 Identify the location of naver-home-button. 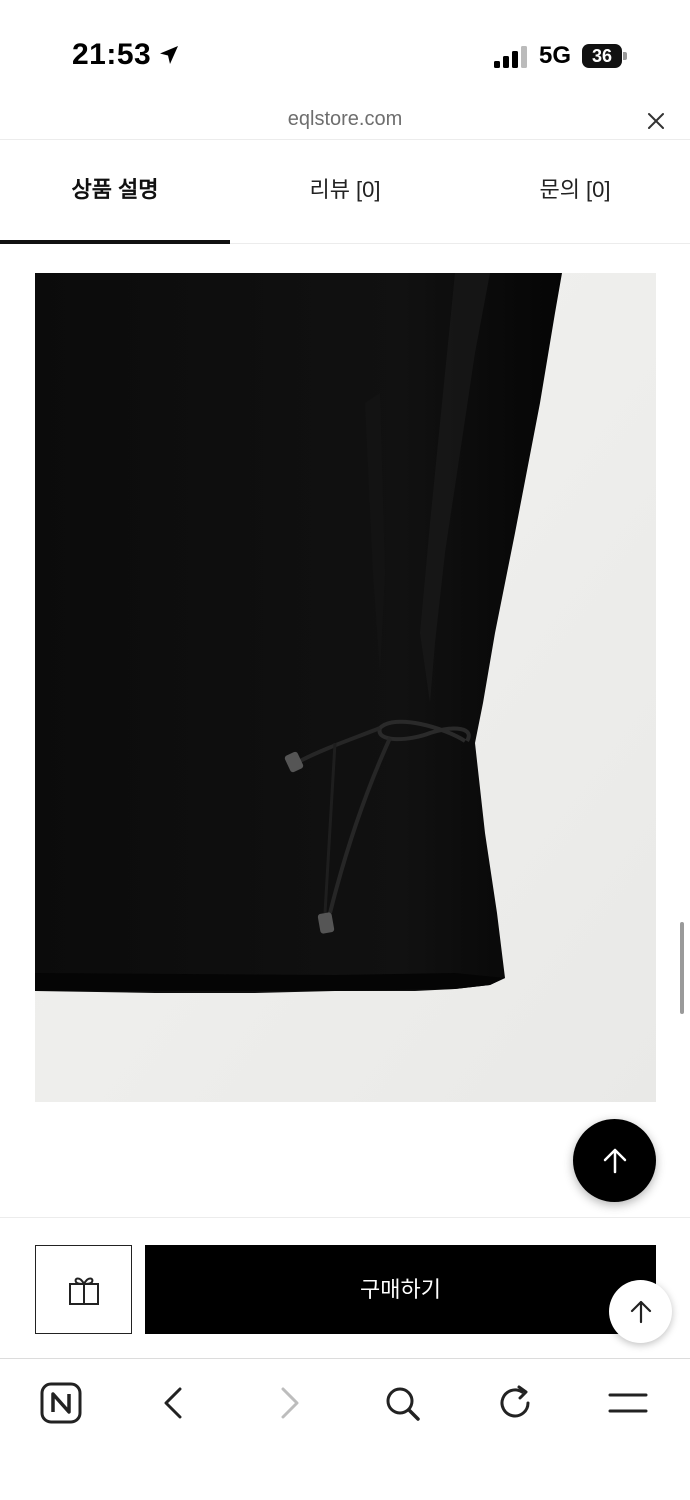
(61, 1403).